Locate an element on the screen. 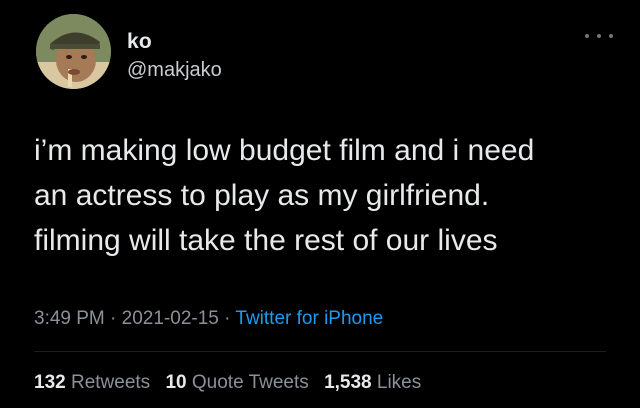 This screenshot has width=640, height=408. tweet-source: Twitter for iPhone is located at coordinates (309, 318).